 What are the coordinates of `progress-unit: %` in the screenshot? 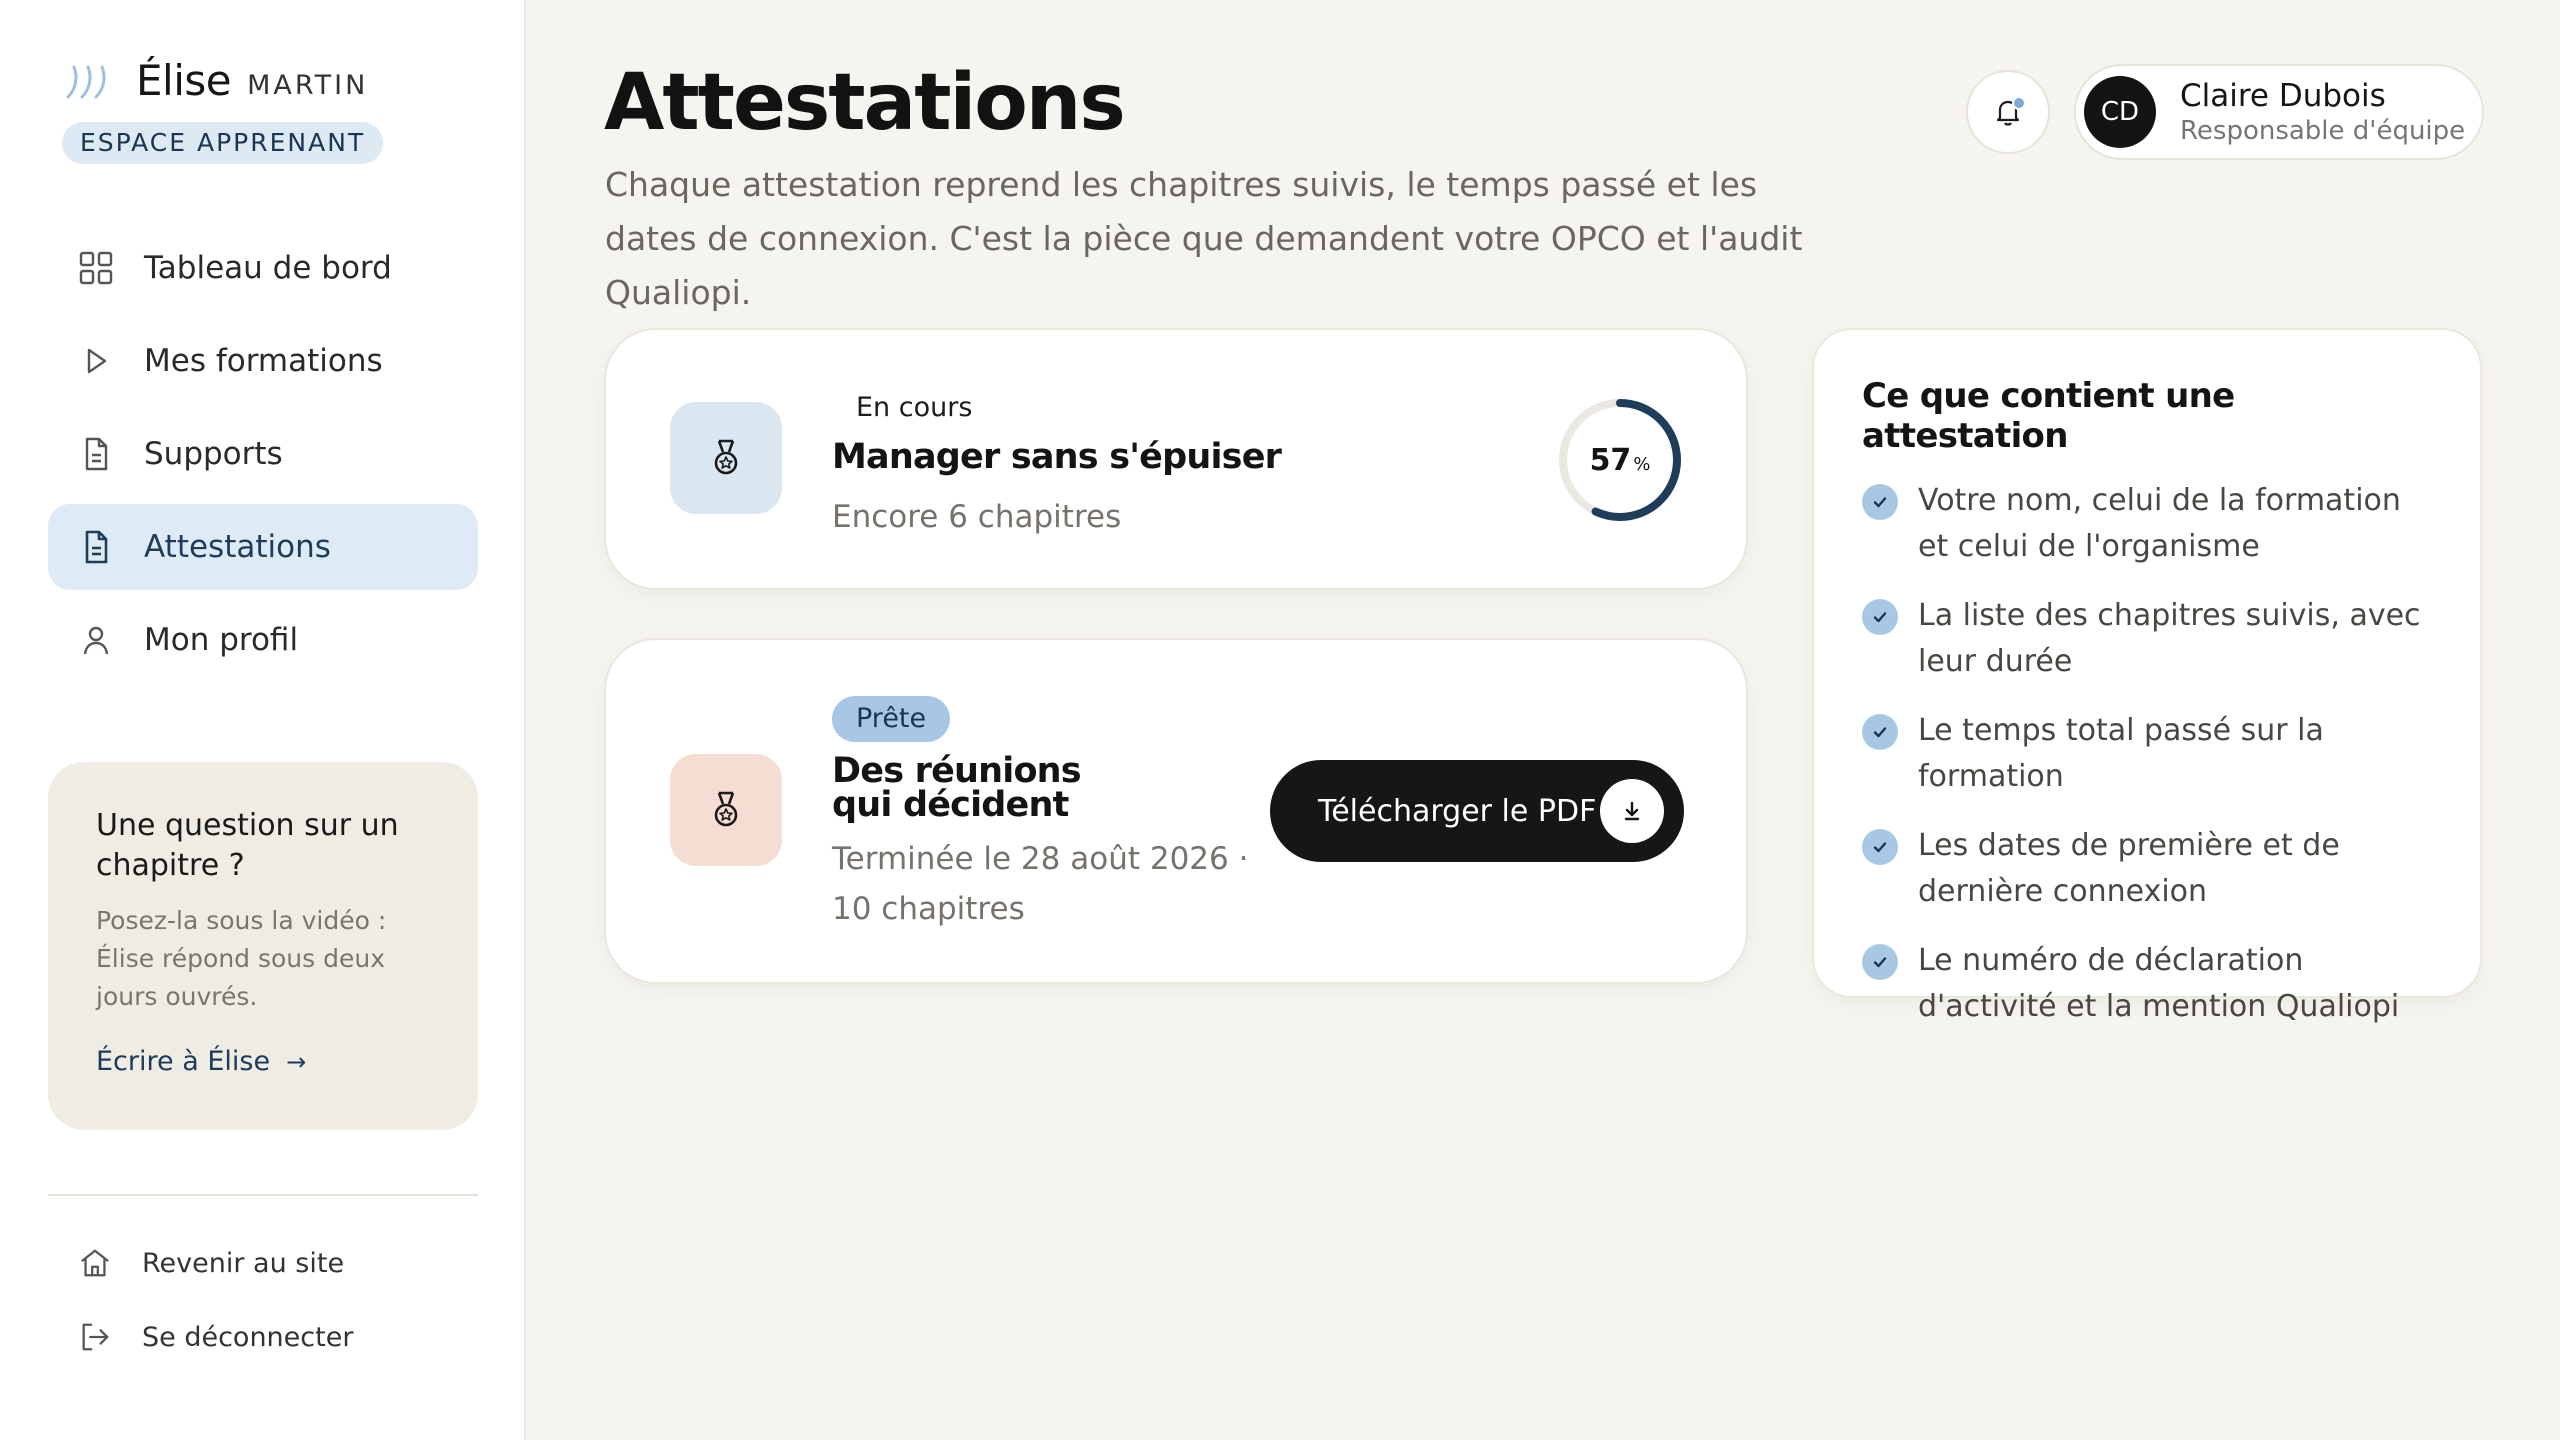 It's located at (1642, 464).